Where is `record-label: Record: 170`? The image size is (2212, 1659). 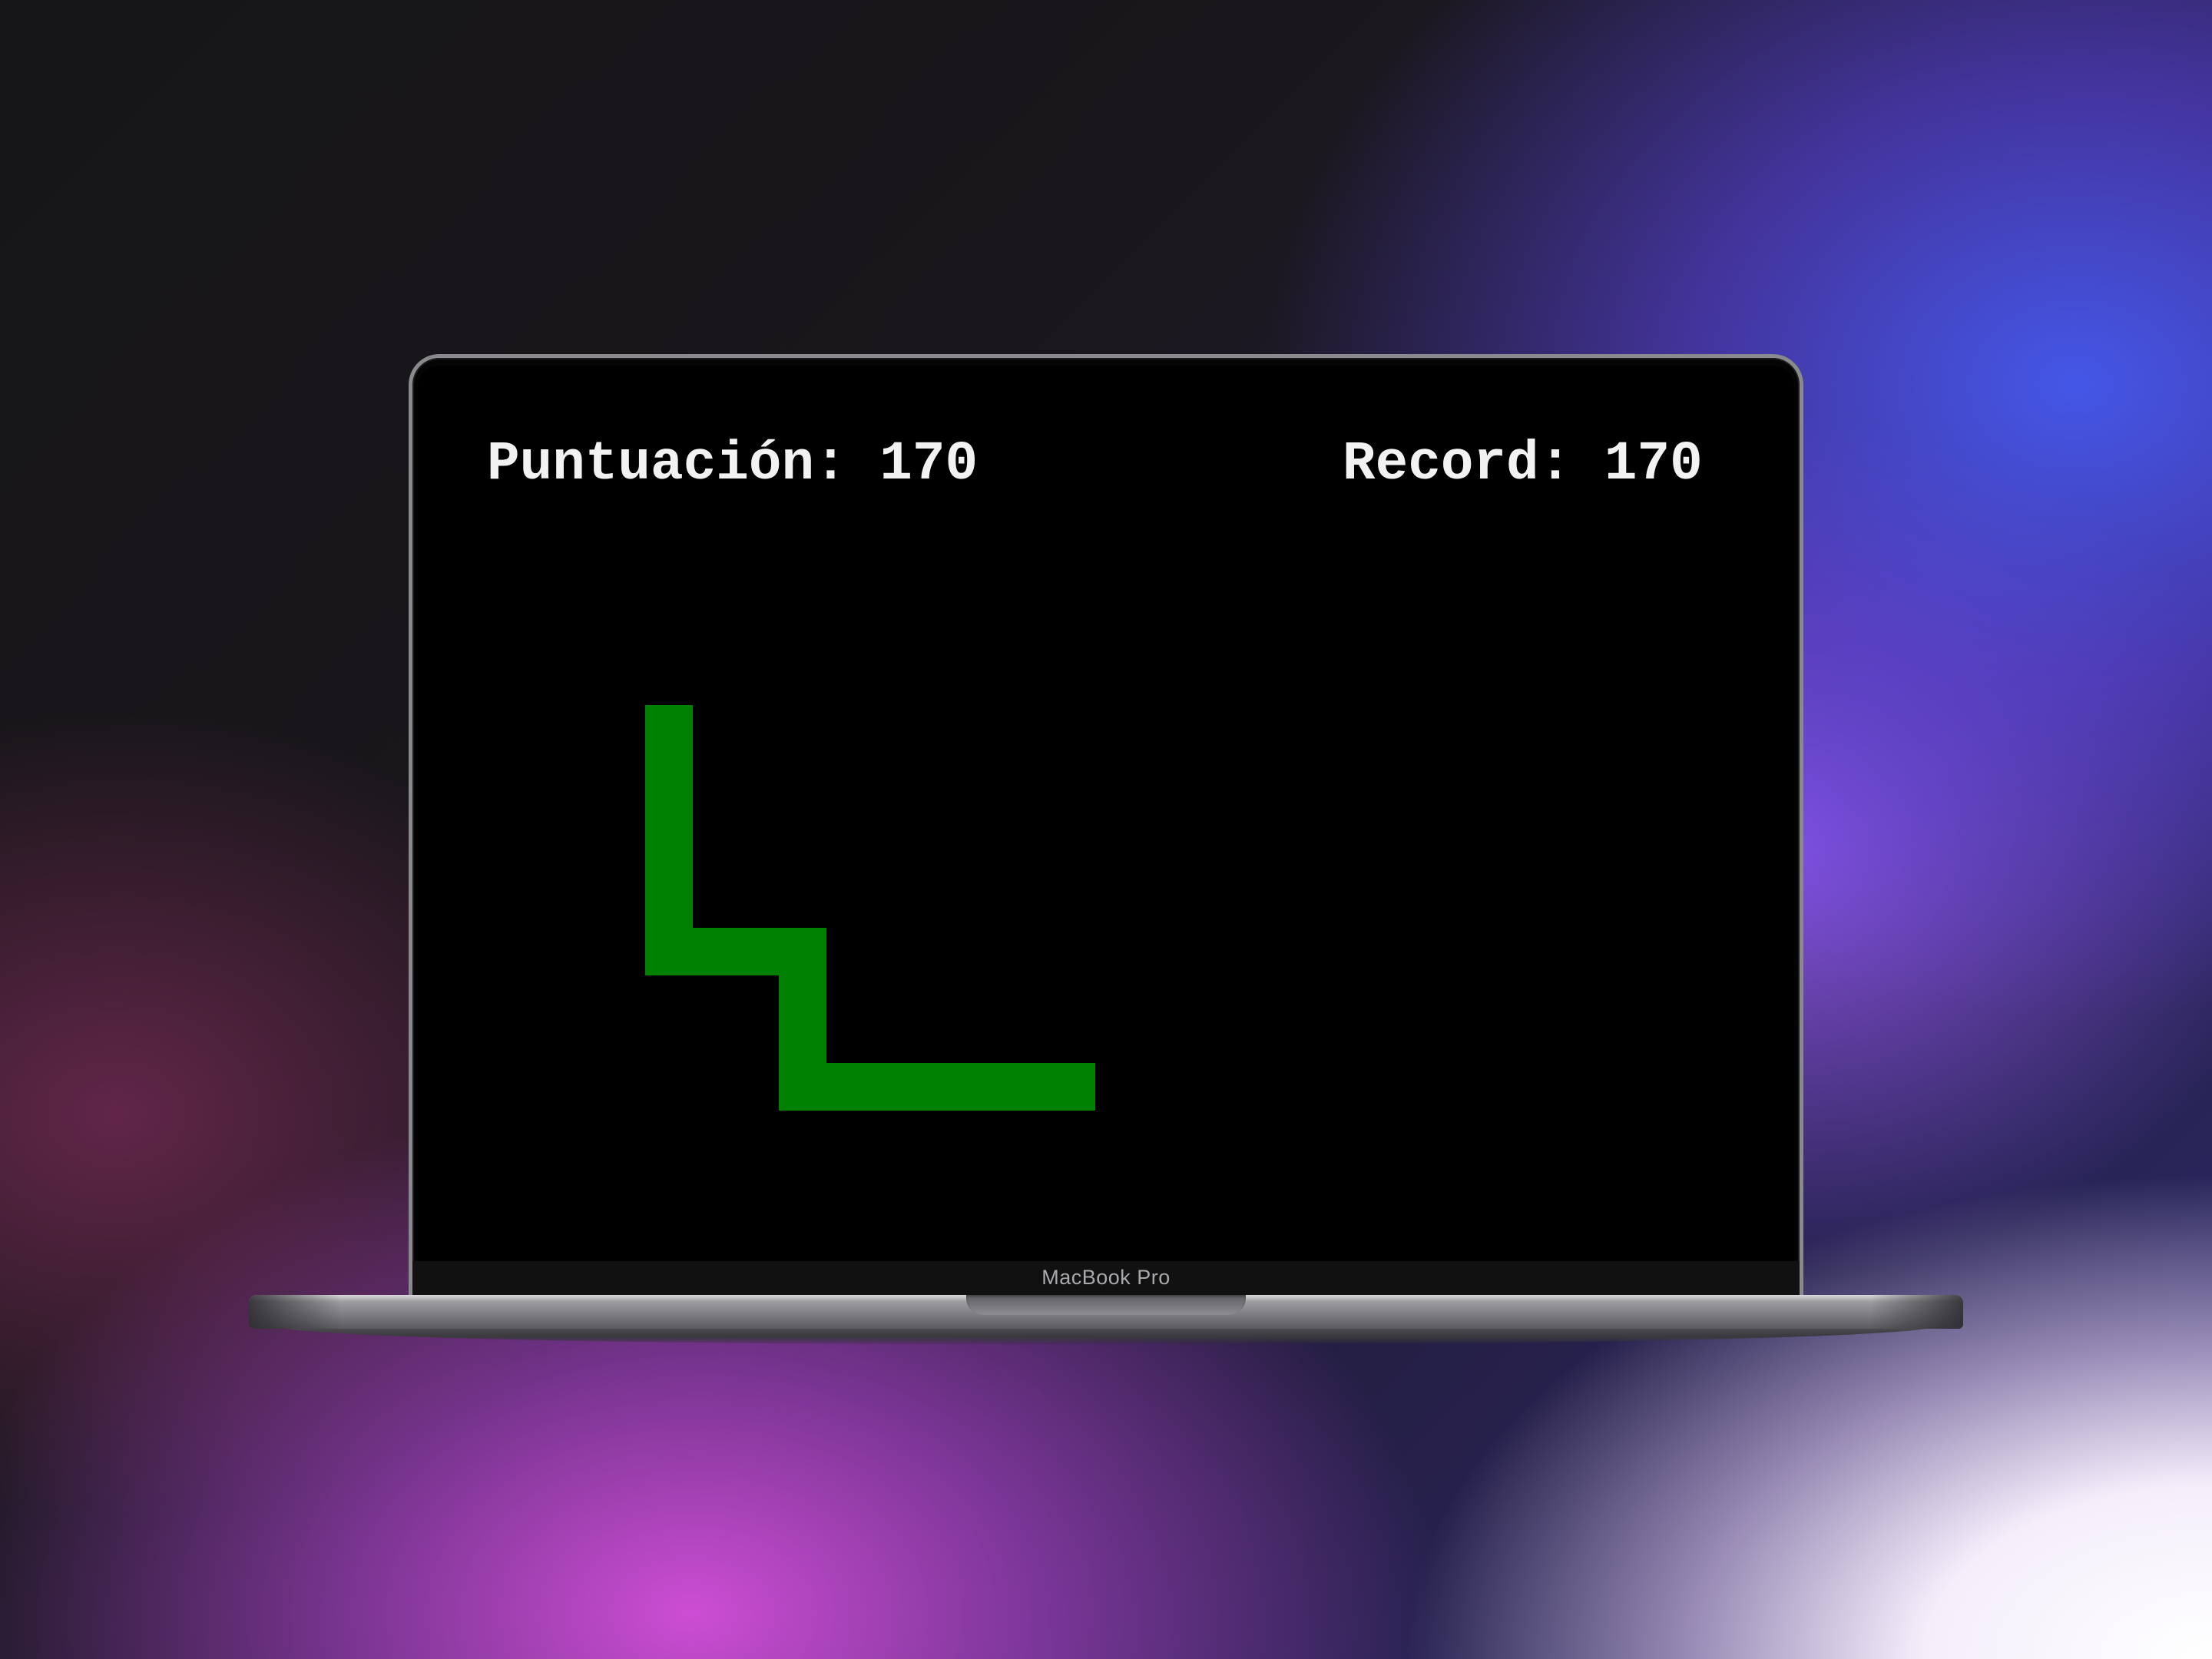
record-label: Record: 170 is located at coordinates (1523, 464).